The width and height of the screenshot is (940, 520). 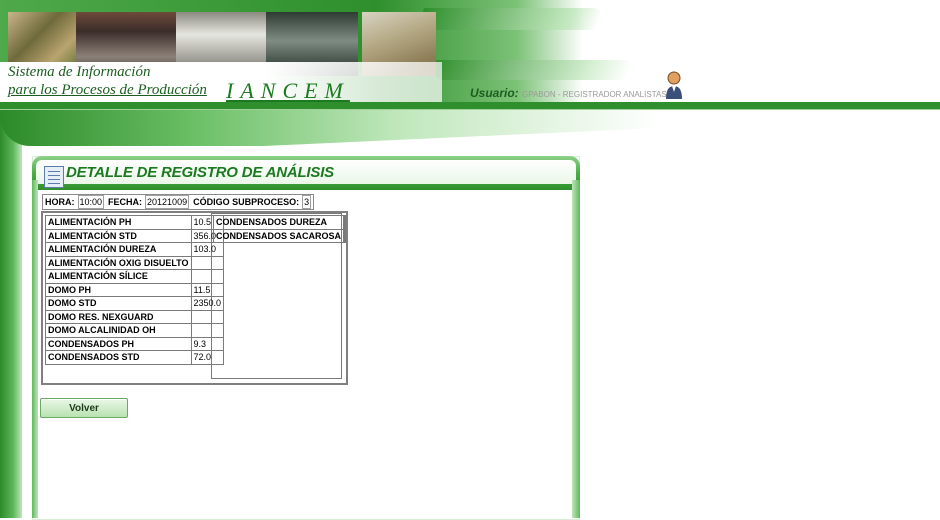 I want to click on analysis-value: 9.3, so click(x=207, y=343).